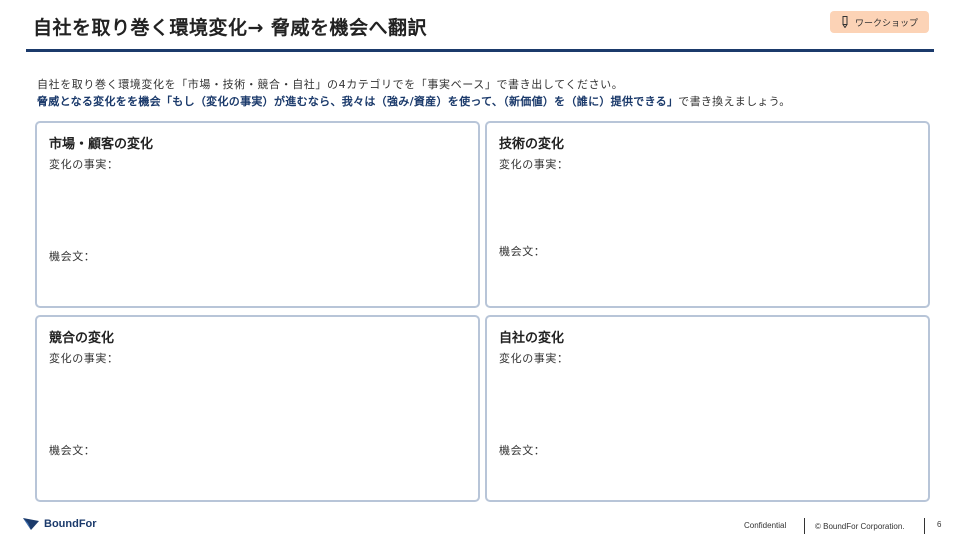 This screenshot has height=540, width=960. I want to click on card-heading: 技術の変化, so click(532, 144).